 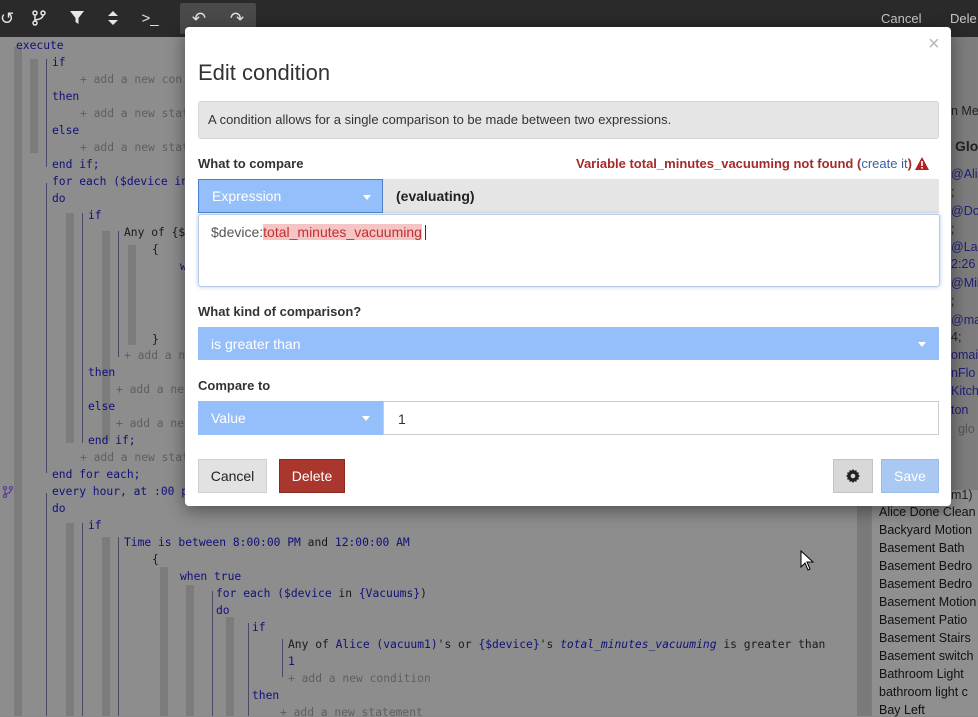 I want to click on expression-invalid-variable: total_minutes_vacuuming, so click(x=342, y=232).